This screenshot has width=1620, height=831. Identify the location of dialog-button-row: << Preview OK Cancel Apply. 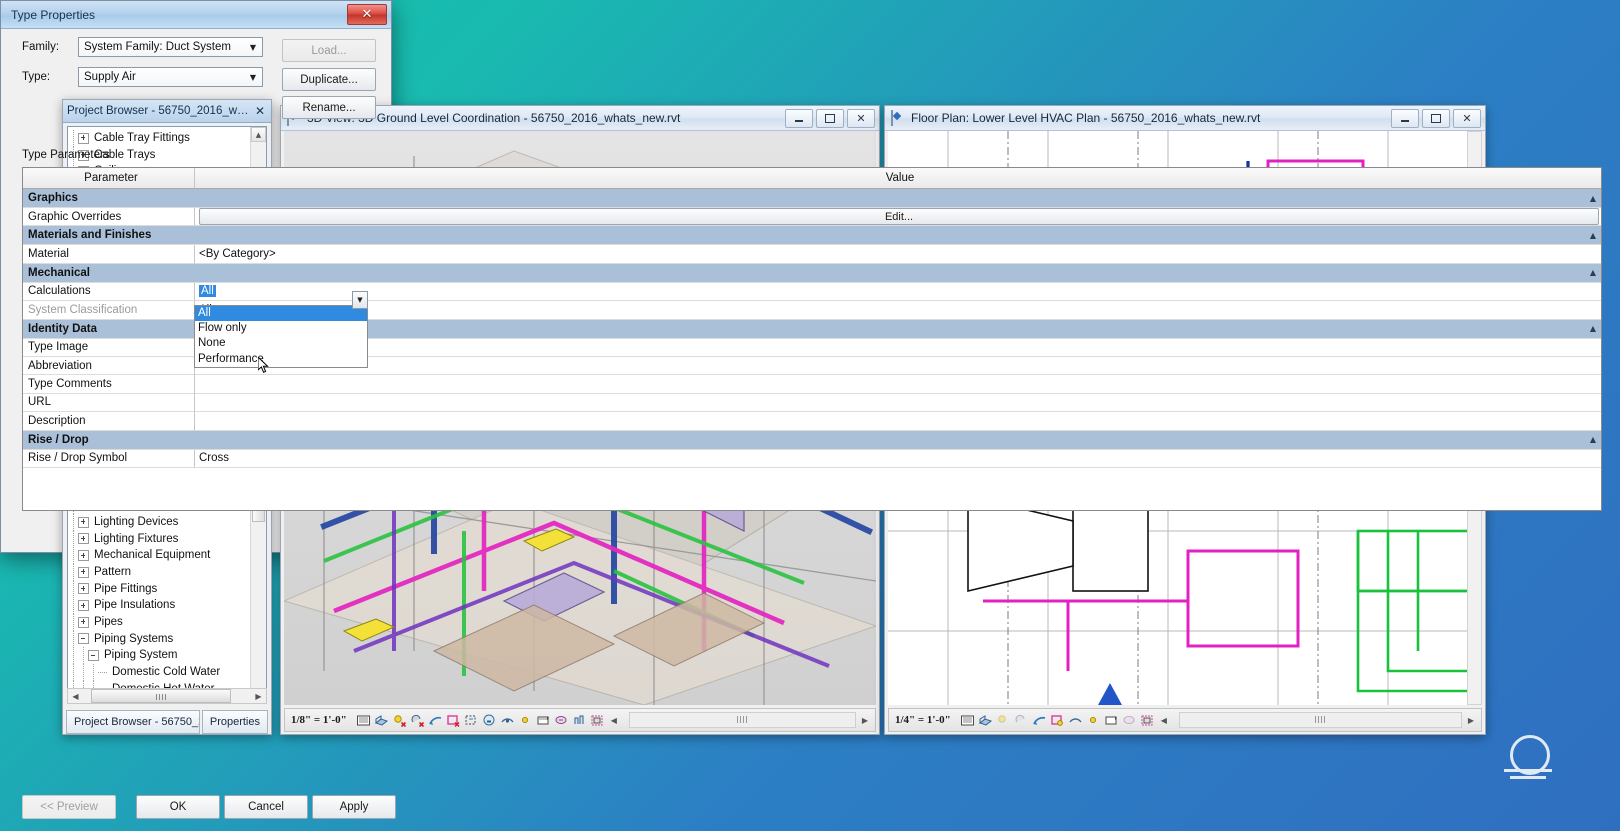
(810, 807).